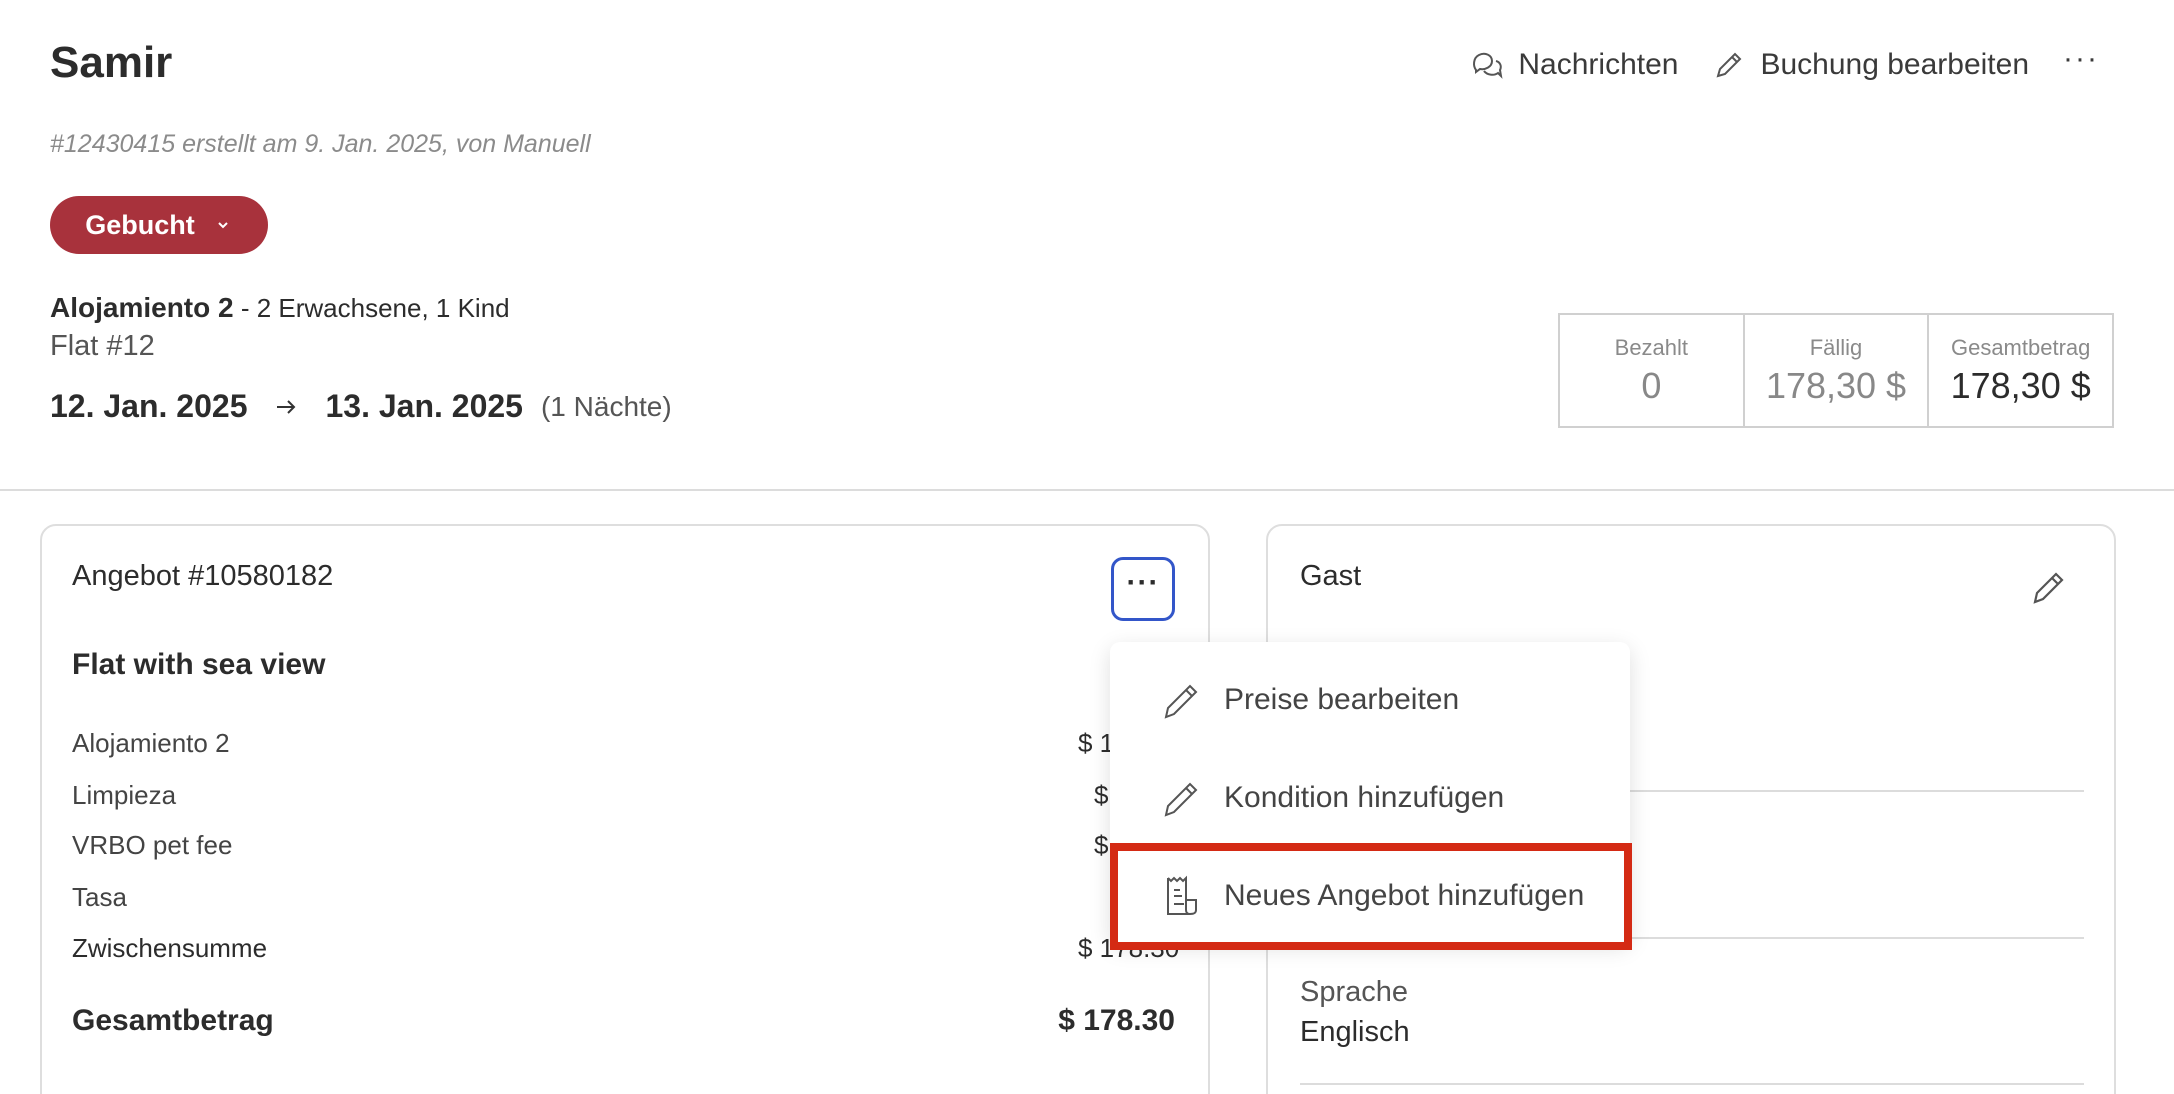 The width and height of the screenshot is (2174, 1094). What do you see at coordinates (199, 664) in the screenshot?
I see `offer-name: Flat with sea view` at bounding box center [199, 664].